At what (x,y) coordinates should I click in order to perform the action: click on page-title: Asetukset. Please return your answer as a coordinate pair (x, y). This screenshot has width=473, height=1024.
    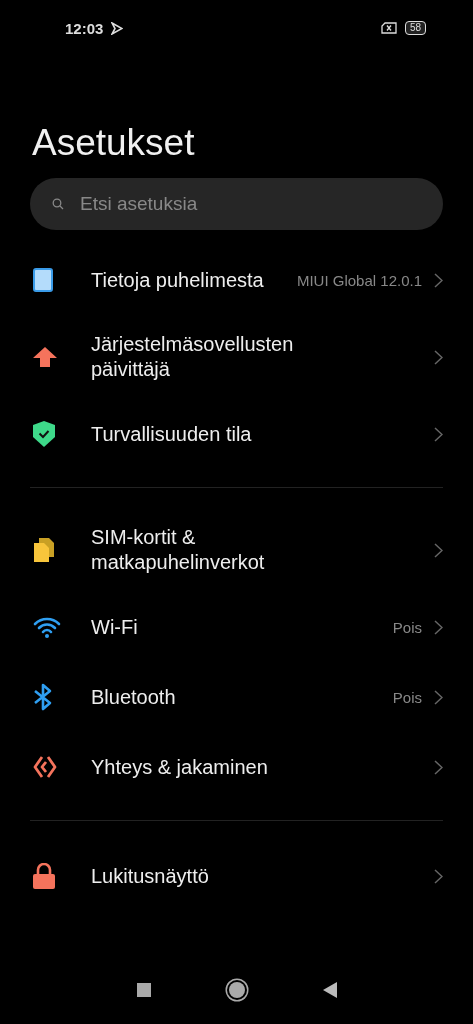
    Looking at the image, I should click on (114, 143).